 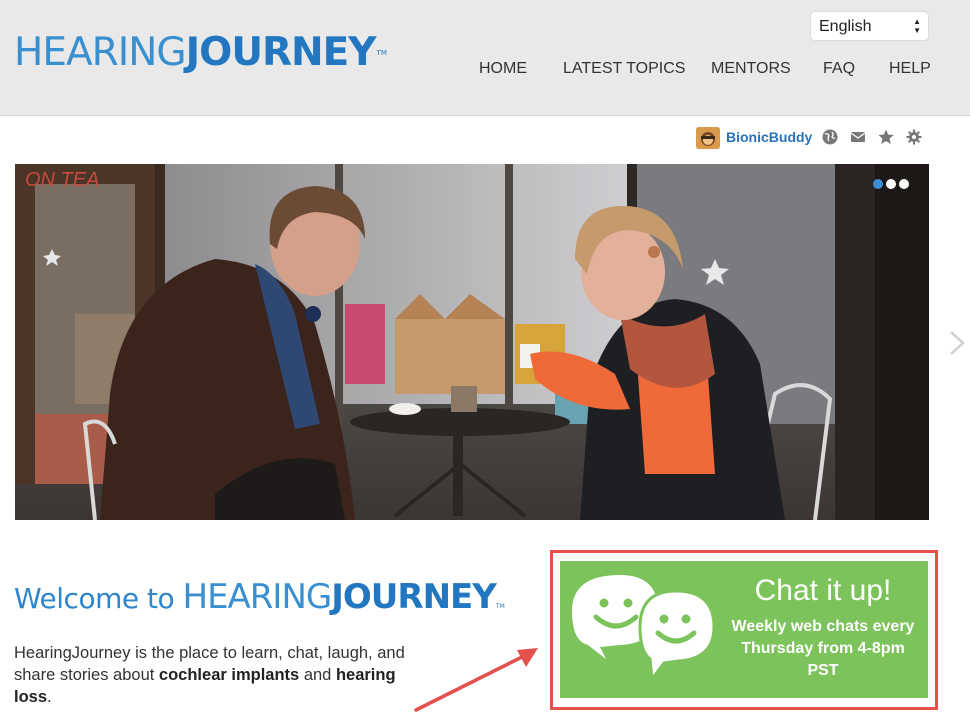 What do you see at coordinates (624, 70) in the screenshot?
I see `nav-latest-topics: LATEST TOPICS` at bounding box center [624, 70].